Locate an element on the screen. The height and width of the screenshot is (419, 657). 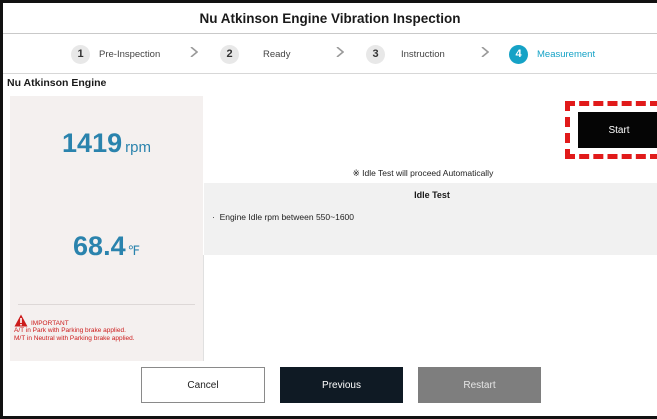
temperature-value: 68.4 is located at coordinates (99, 246).